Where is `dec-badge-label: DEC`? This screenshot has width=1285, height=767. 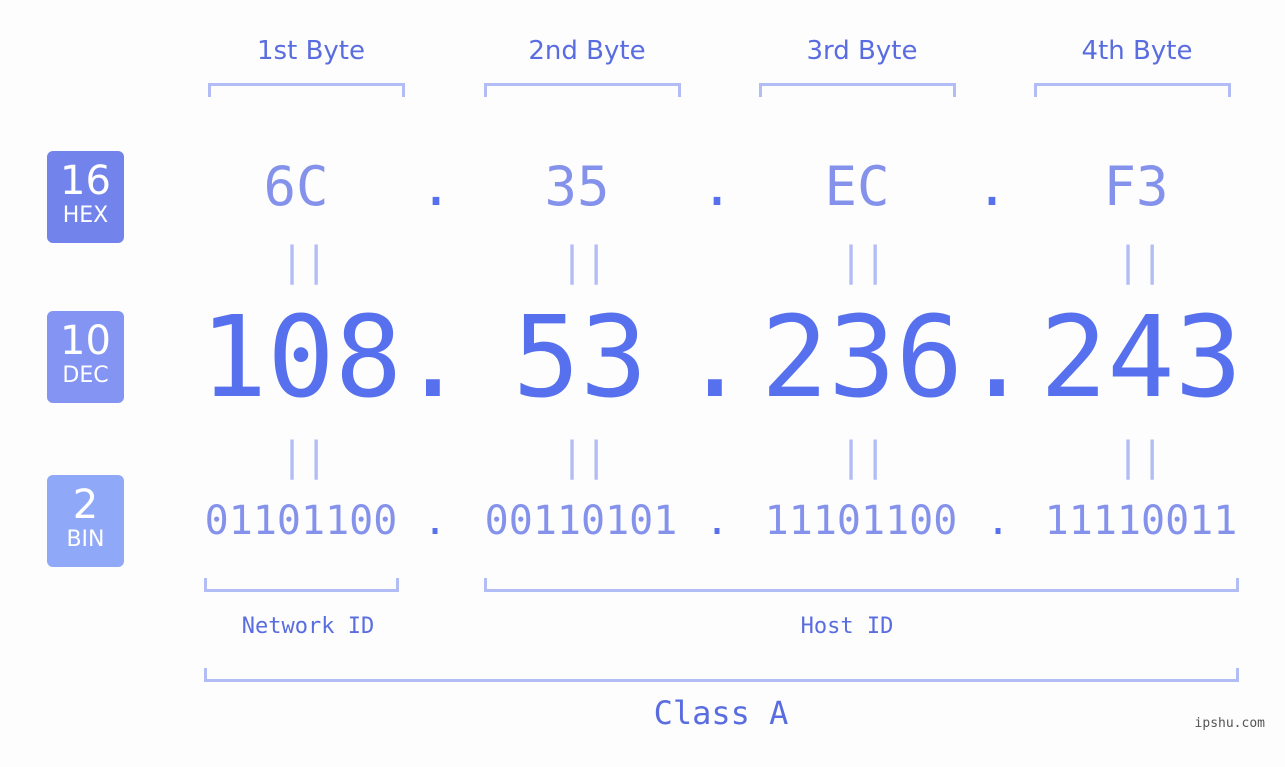 dec-badge-label: DEC is located at coordinates (85, 375).